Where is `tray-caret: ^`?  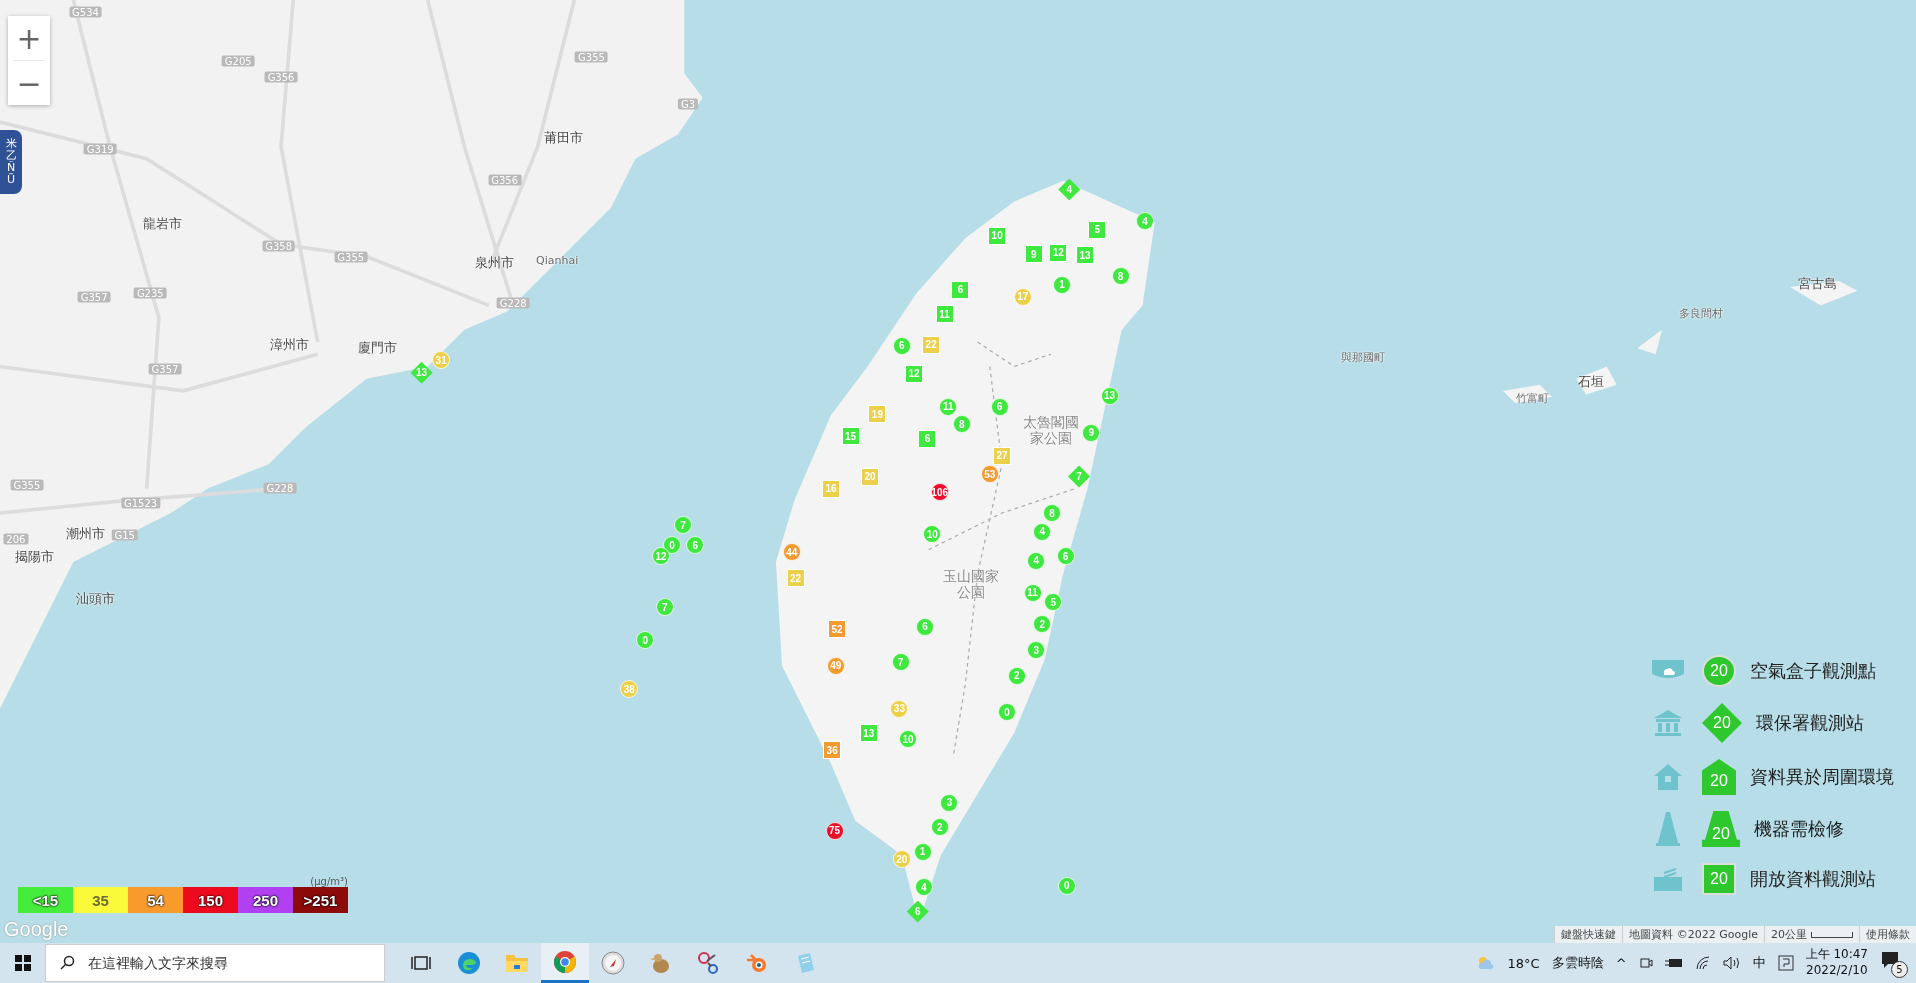
tray-caret: ^ is located at coordinates (1621, 963).